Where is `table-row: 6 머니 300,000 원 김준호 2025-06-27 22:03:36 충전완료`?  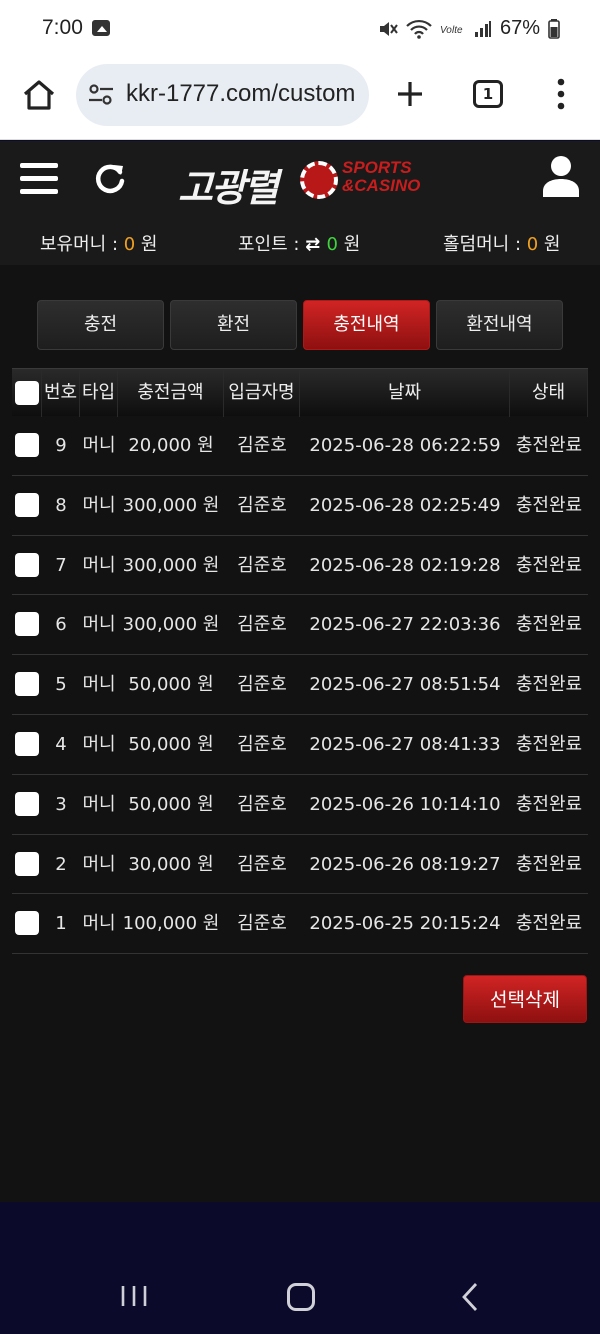 table-row: 6 머니 300,000 원 김준호 2025-06-27 22:03:36 충전완료 is located at coordinates (300, 625).